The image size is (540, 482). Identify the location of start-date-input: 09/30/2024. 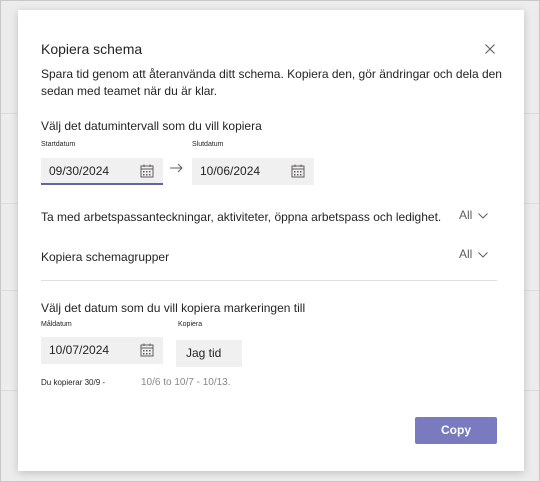
(102, 171).